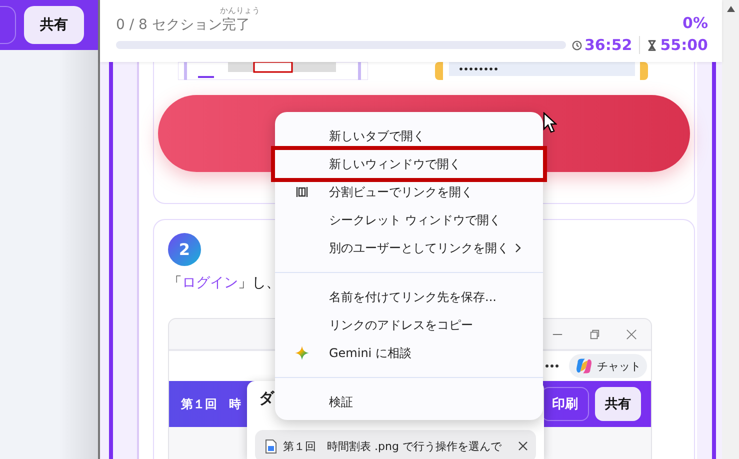 This screenshot has width=739, height=459. What do you see at coordinates (302, 192) in the screenshot?
I see `split-view-icon` at bounding box center [302, 192].